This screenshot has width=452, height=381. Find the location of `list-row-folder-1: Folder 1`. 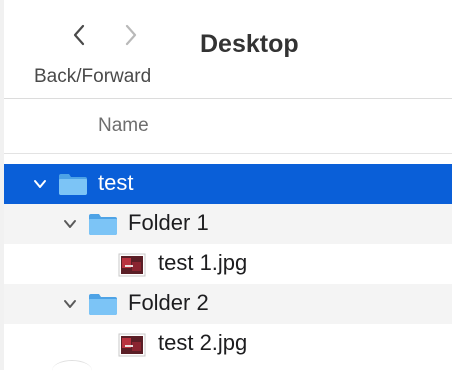

list-row-folder-1: Folder 1 is located at coordinates (228, 224).